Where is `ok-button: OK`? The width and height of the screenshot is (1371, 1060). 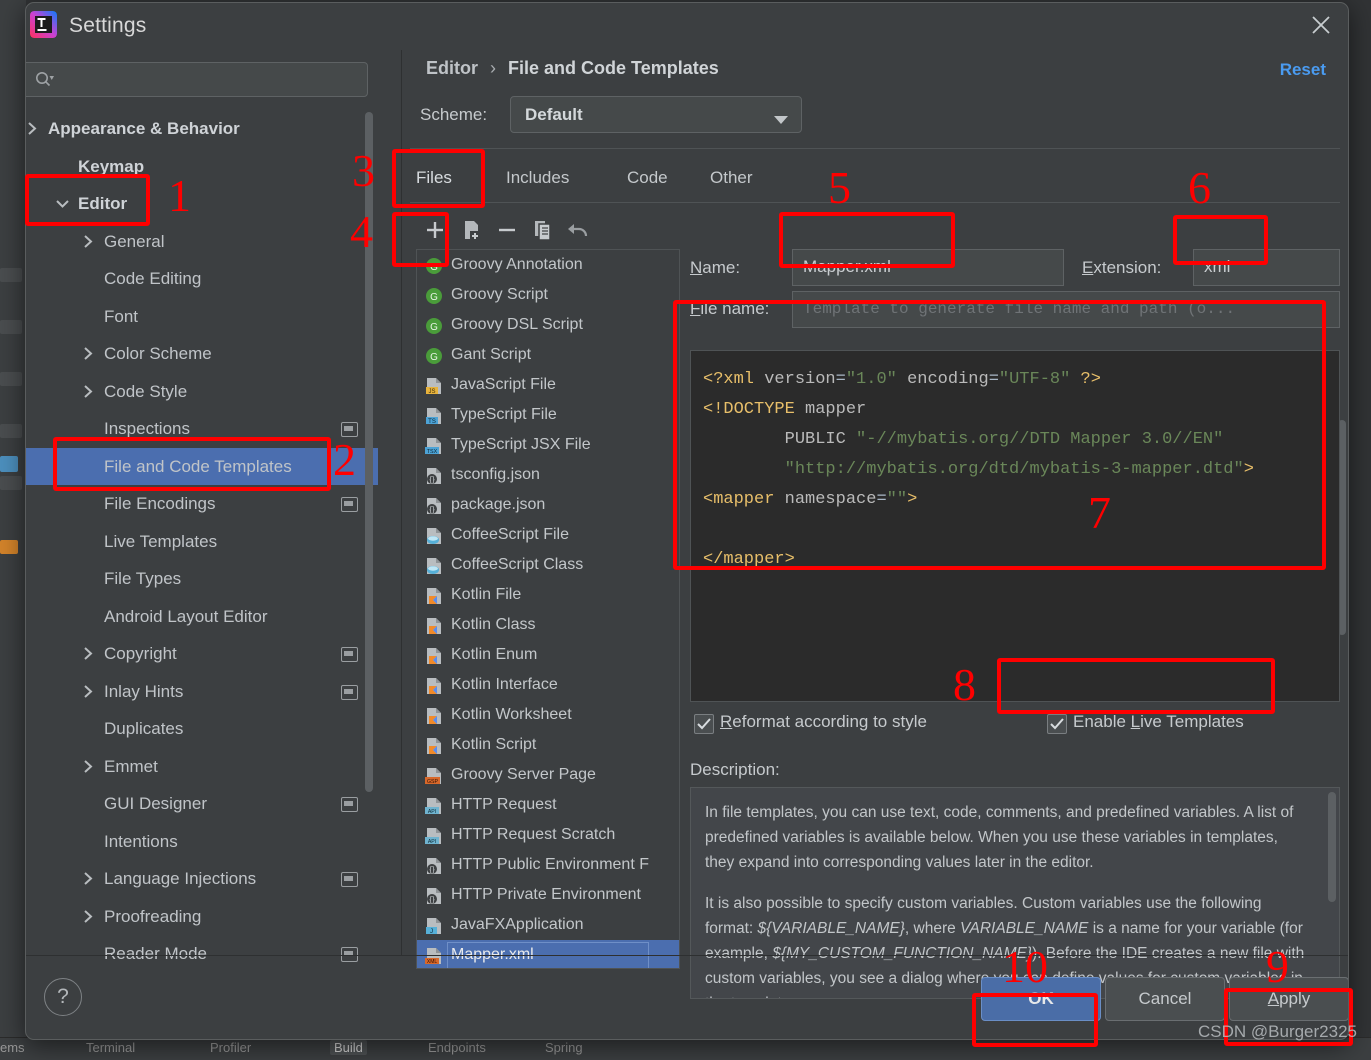 ok-button: OK is located at coordinates (1041, 999).